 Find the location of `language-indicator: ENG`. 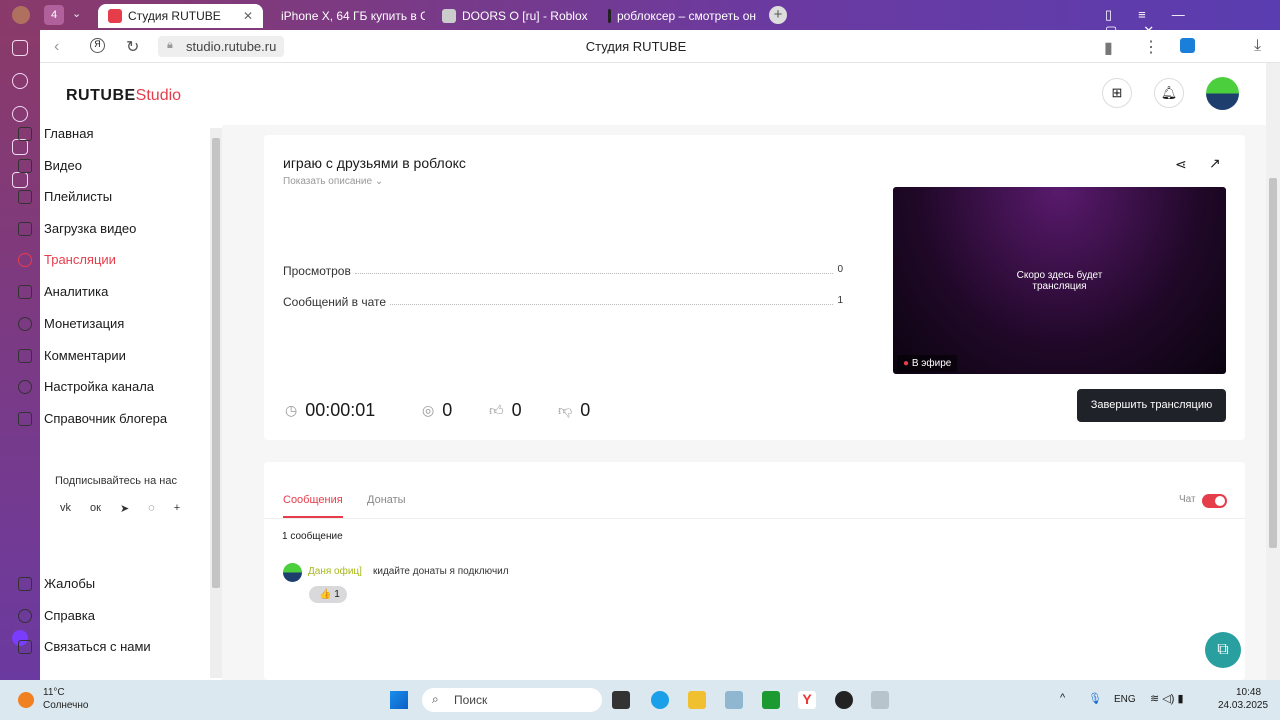

language-indicator: ENG is located at coordinates (1125, 699).